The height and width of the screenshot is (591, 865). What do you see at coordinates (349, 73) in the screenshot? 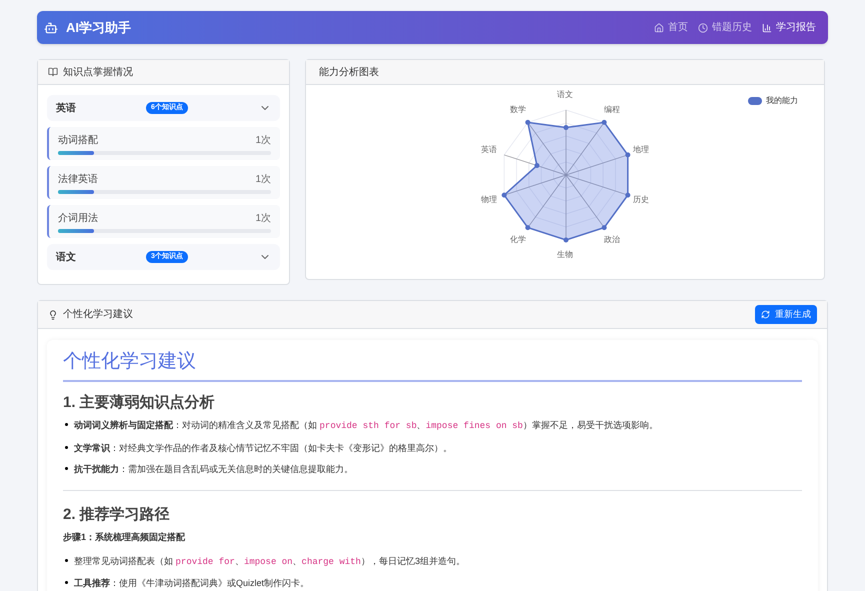
I see `card-title: 能力分析图表` at bounding box center [349, 73].